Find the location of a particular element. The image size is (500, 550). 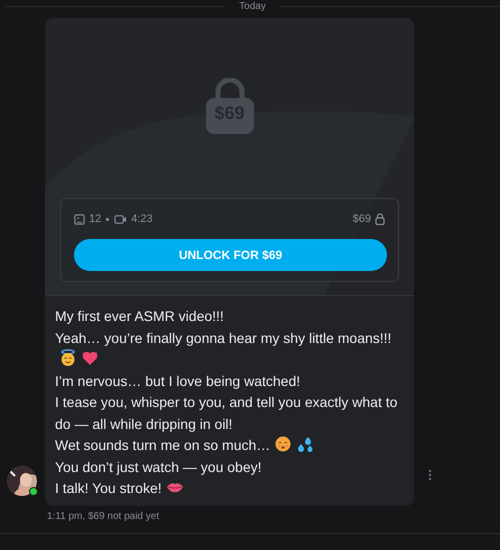

video-duration: 4:23 is located at coordinates (142, 219).